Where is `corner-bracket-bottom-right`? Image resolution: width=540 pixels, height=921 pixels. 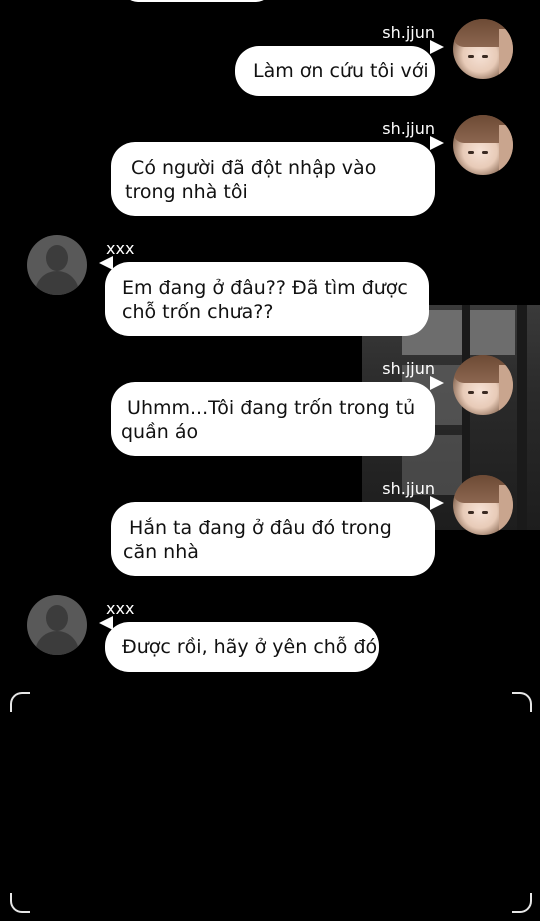 corner-bracket-bottom-right is located at coordinates (522, 903).